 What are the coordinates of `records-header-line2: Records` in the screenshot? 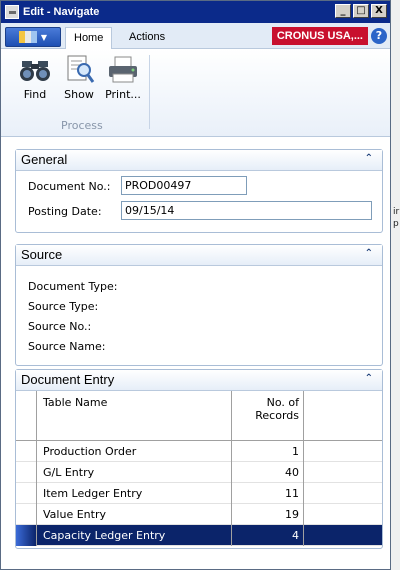 It's located at (277, 415).